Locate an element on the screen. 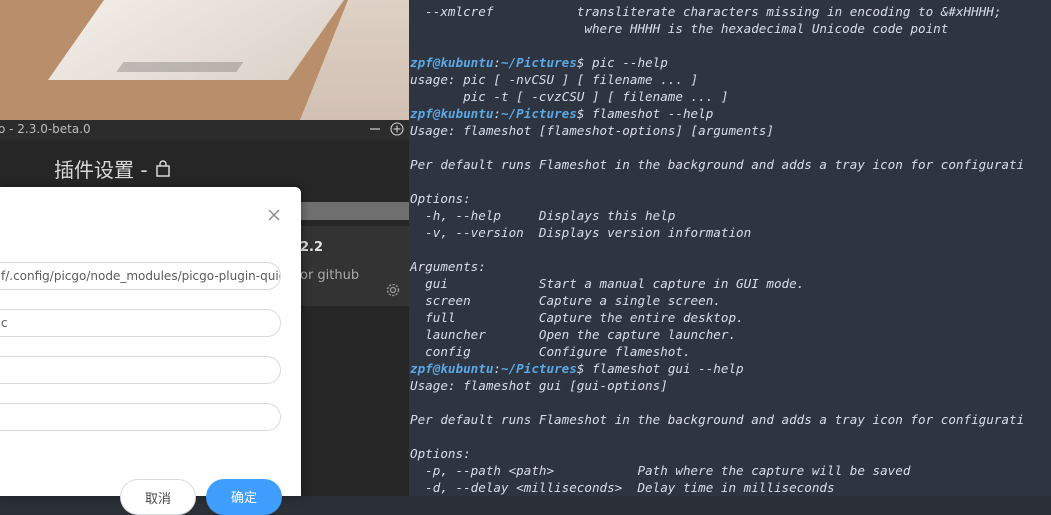  close-icon is located at coordinates (274, 215).